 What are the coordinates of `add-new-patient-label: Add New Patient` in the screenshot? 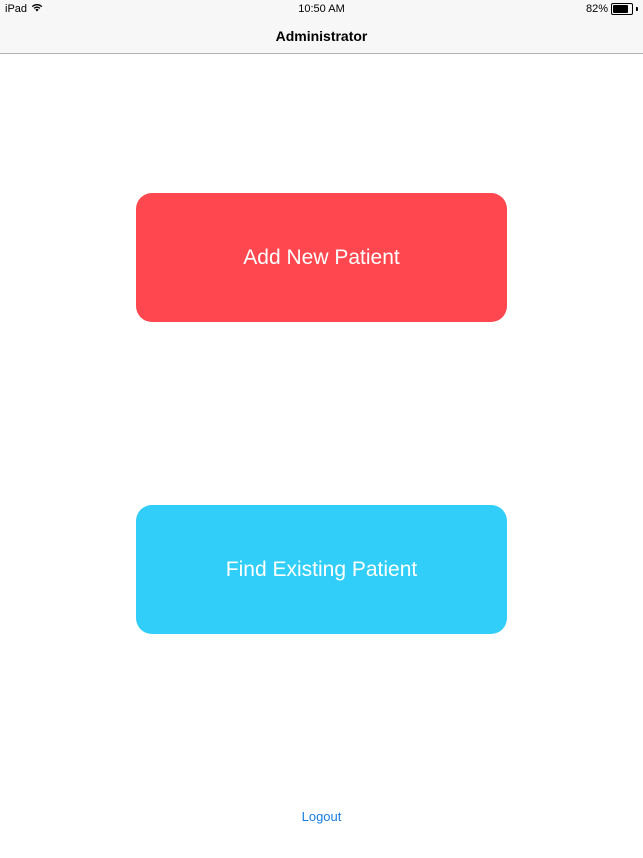 It's located at (321, 257).